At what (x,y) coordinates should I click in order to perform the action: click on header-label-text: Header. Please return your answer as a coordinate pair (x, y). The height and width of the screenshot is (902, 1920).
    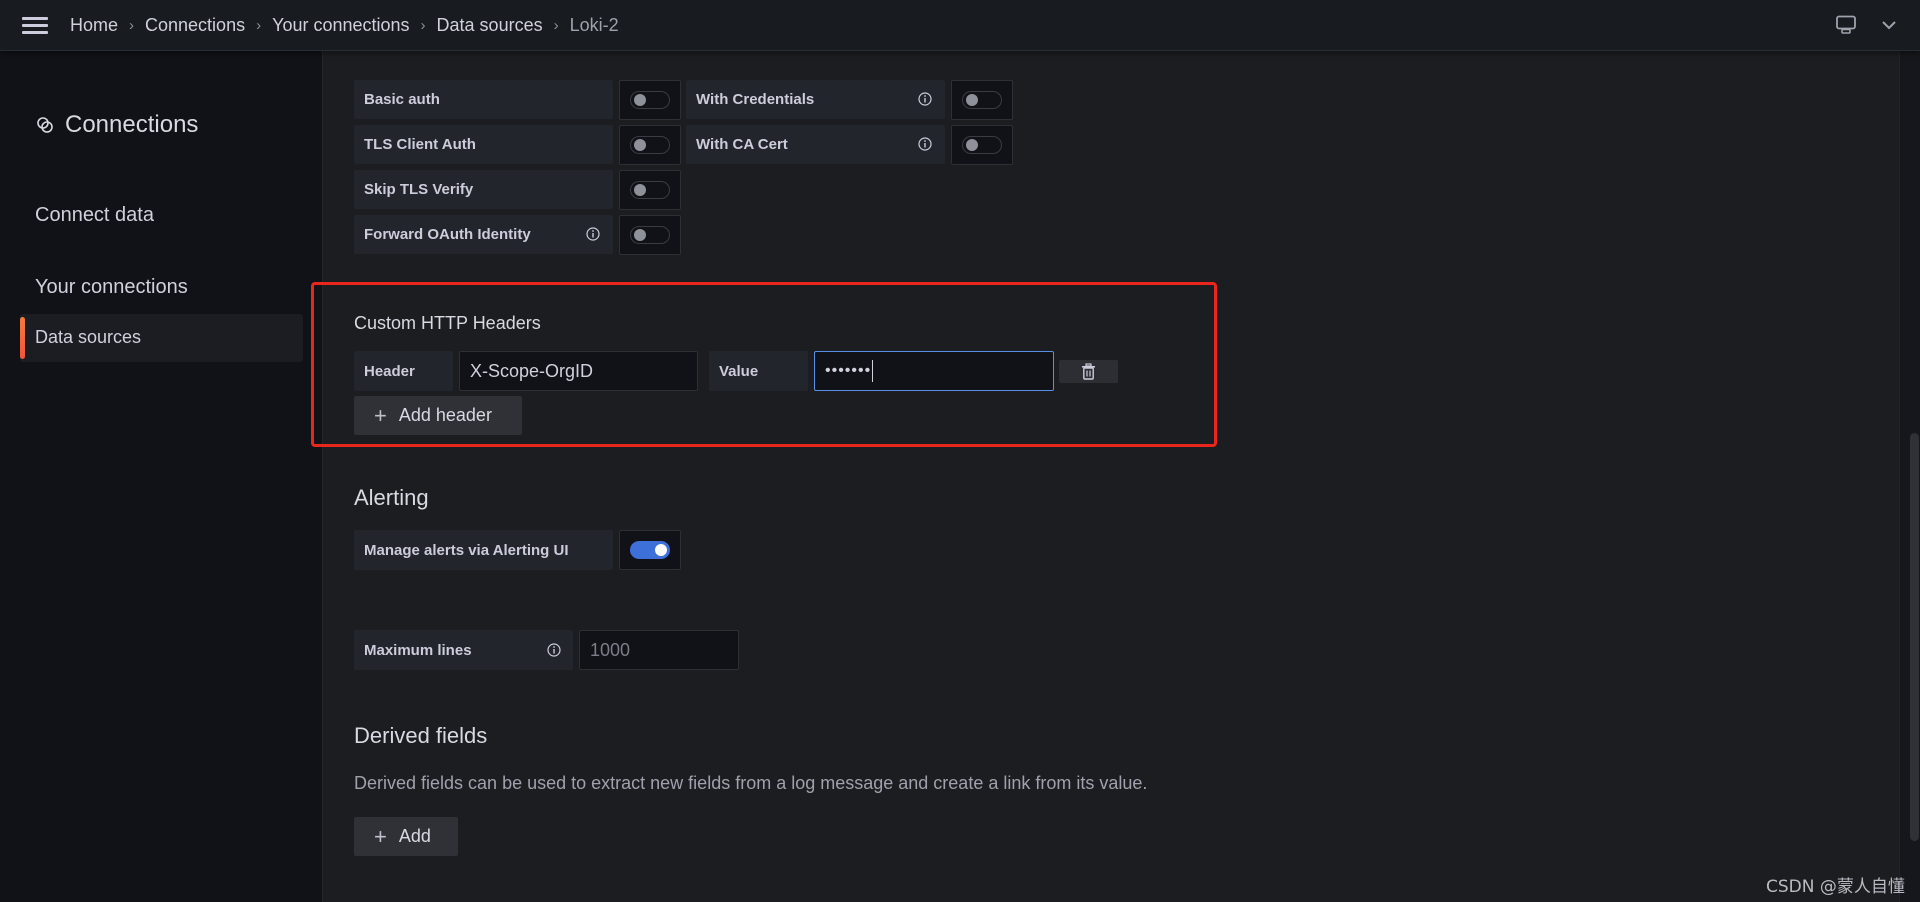
    Looking at the image, I should click on (389, 371).